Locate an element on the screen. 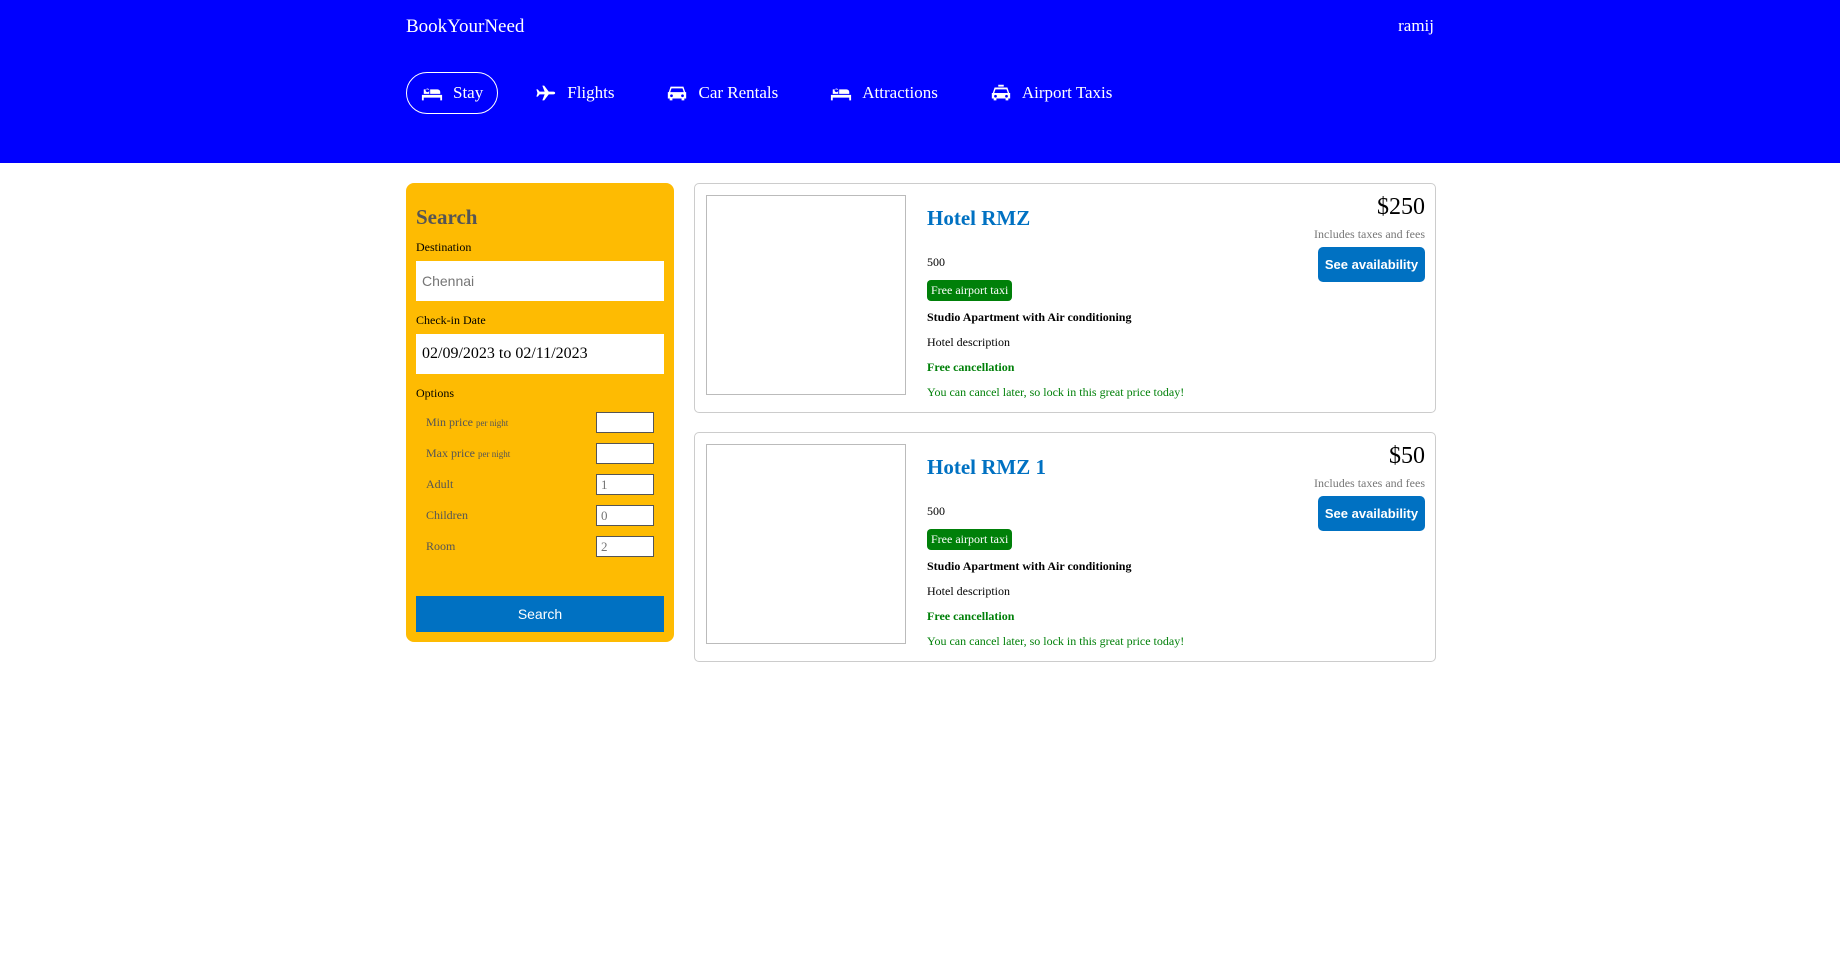 This screenshot has width=1840, height=974. option-children: Children is located at coordinates (540, 515).